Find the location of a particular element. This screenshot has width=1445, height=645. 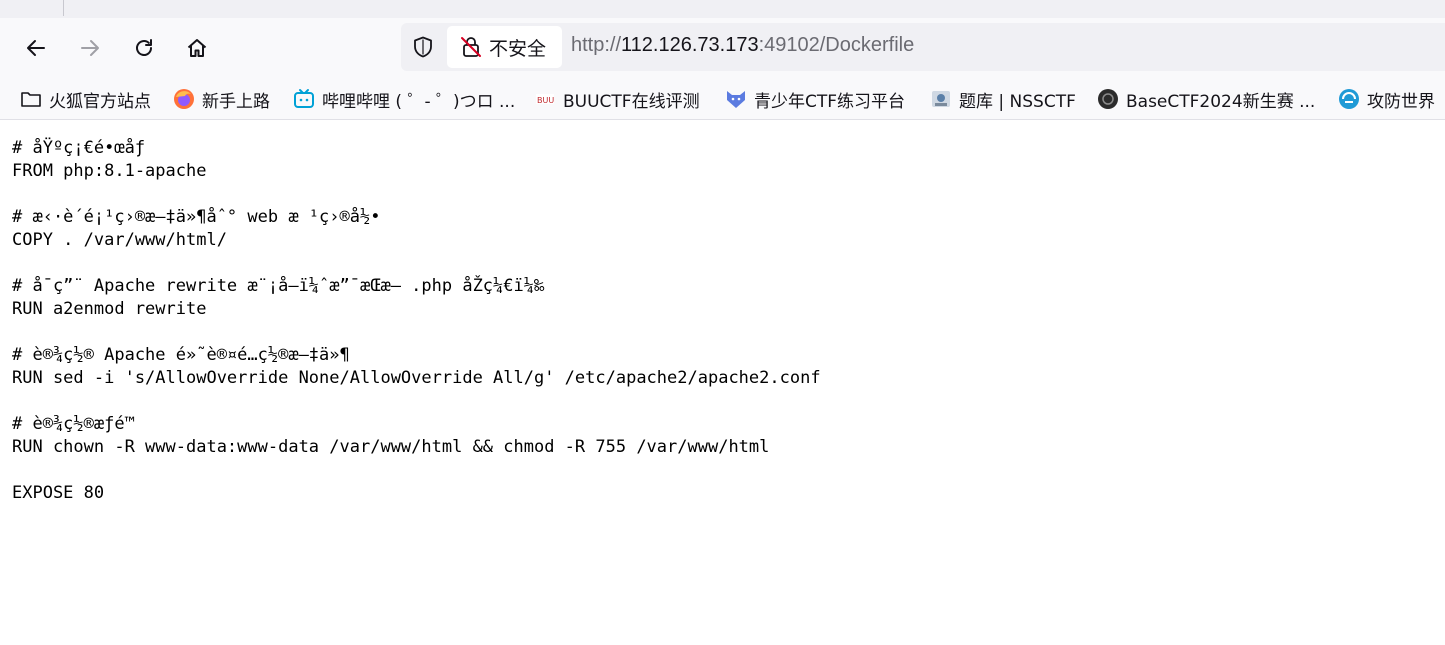

bookmark-label: BUUCTF在线评测 is located at coordinates (631, 101).